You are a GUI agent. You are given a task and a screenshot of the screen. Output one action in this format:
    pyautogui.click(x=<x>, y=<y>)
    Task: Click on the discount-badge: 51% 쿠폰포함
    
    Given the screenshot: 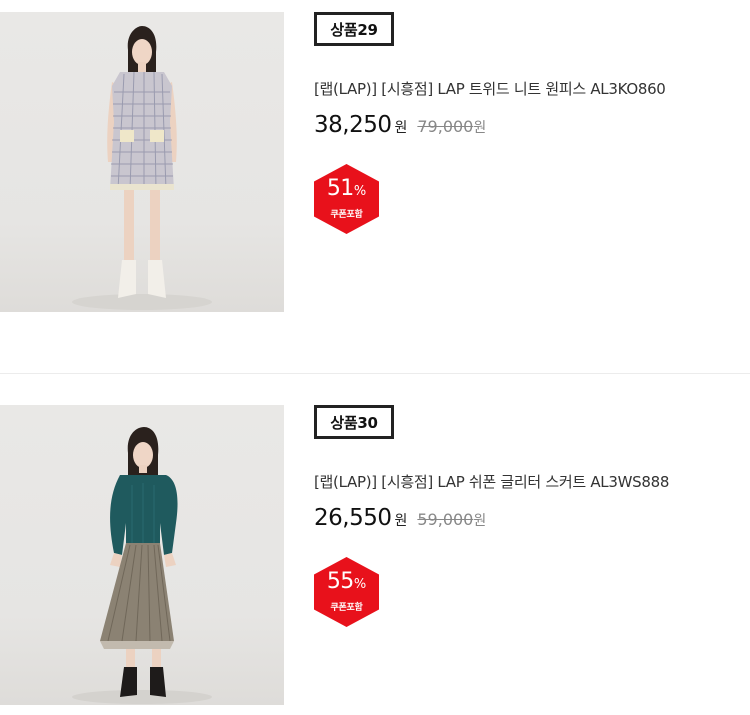 What is the action you would take?
    pyautogui.click(x=346, y=199)
    